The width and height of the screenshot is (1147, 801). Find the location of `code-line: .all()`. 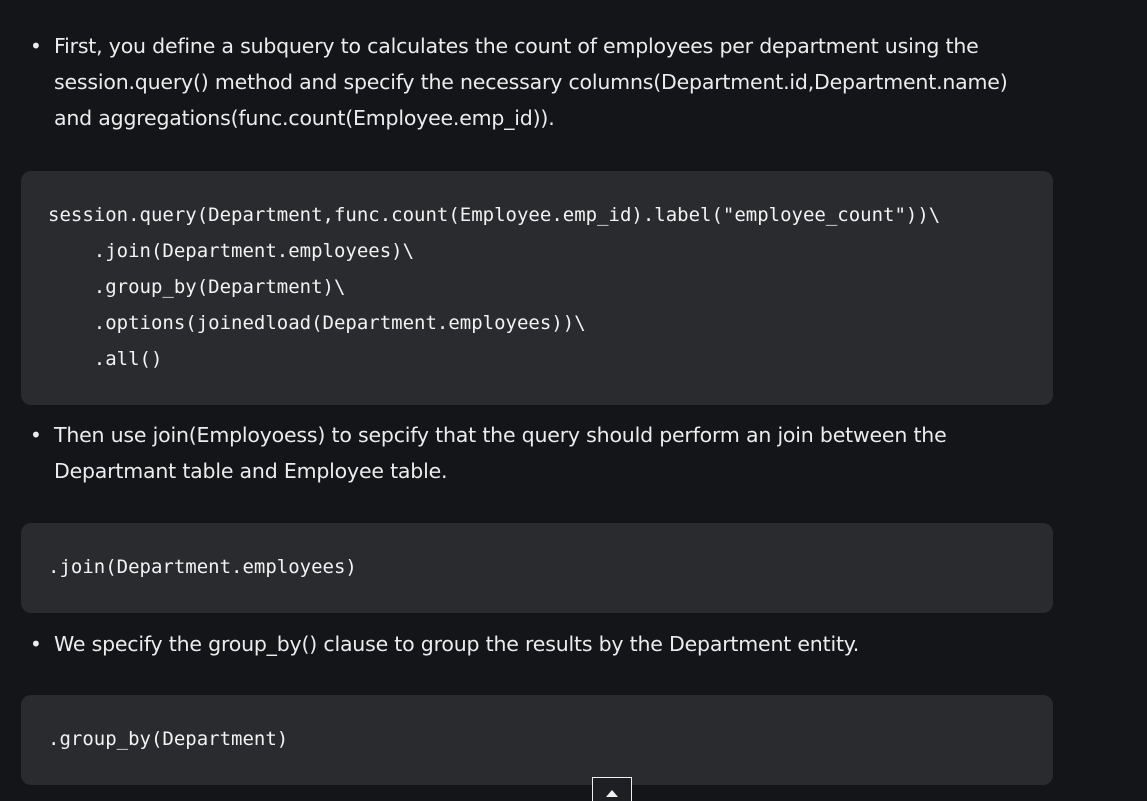

code-line: .all() is located at coordinates (105, 359).